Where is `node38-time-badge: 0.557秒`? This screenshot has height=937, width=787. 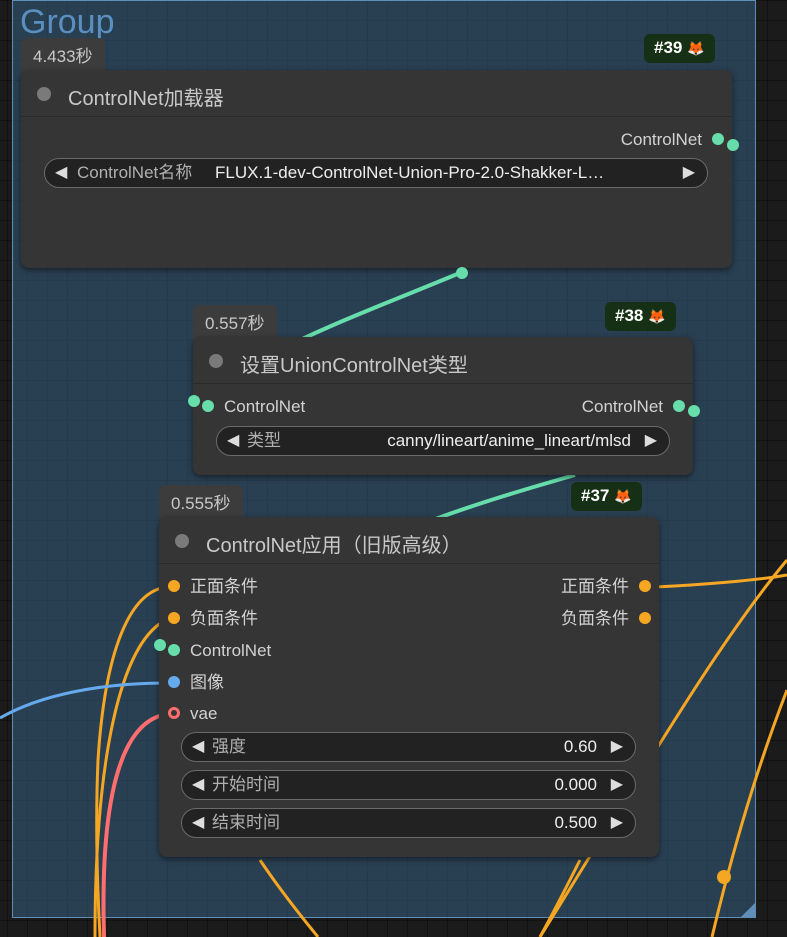
node38-time-badge: 0.557秒 is located at coordinates (235, 322).